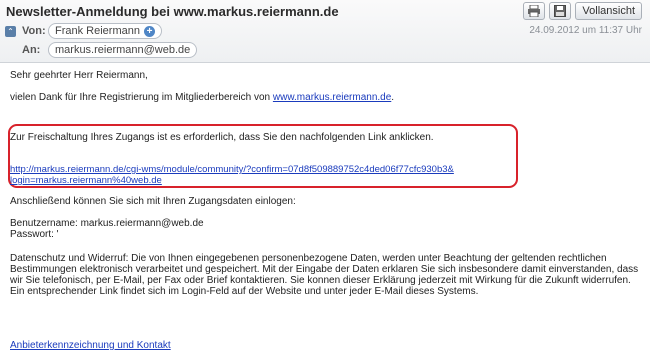  I want to click on thanks-suffix: ., so click(393, 97).